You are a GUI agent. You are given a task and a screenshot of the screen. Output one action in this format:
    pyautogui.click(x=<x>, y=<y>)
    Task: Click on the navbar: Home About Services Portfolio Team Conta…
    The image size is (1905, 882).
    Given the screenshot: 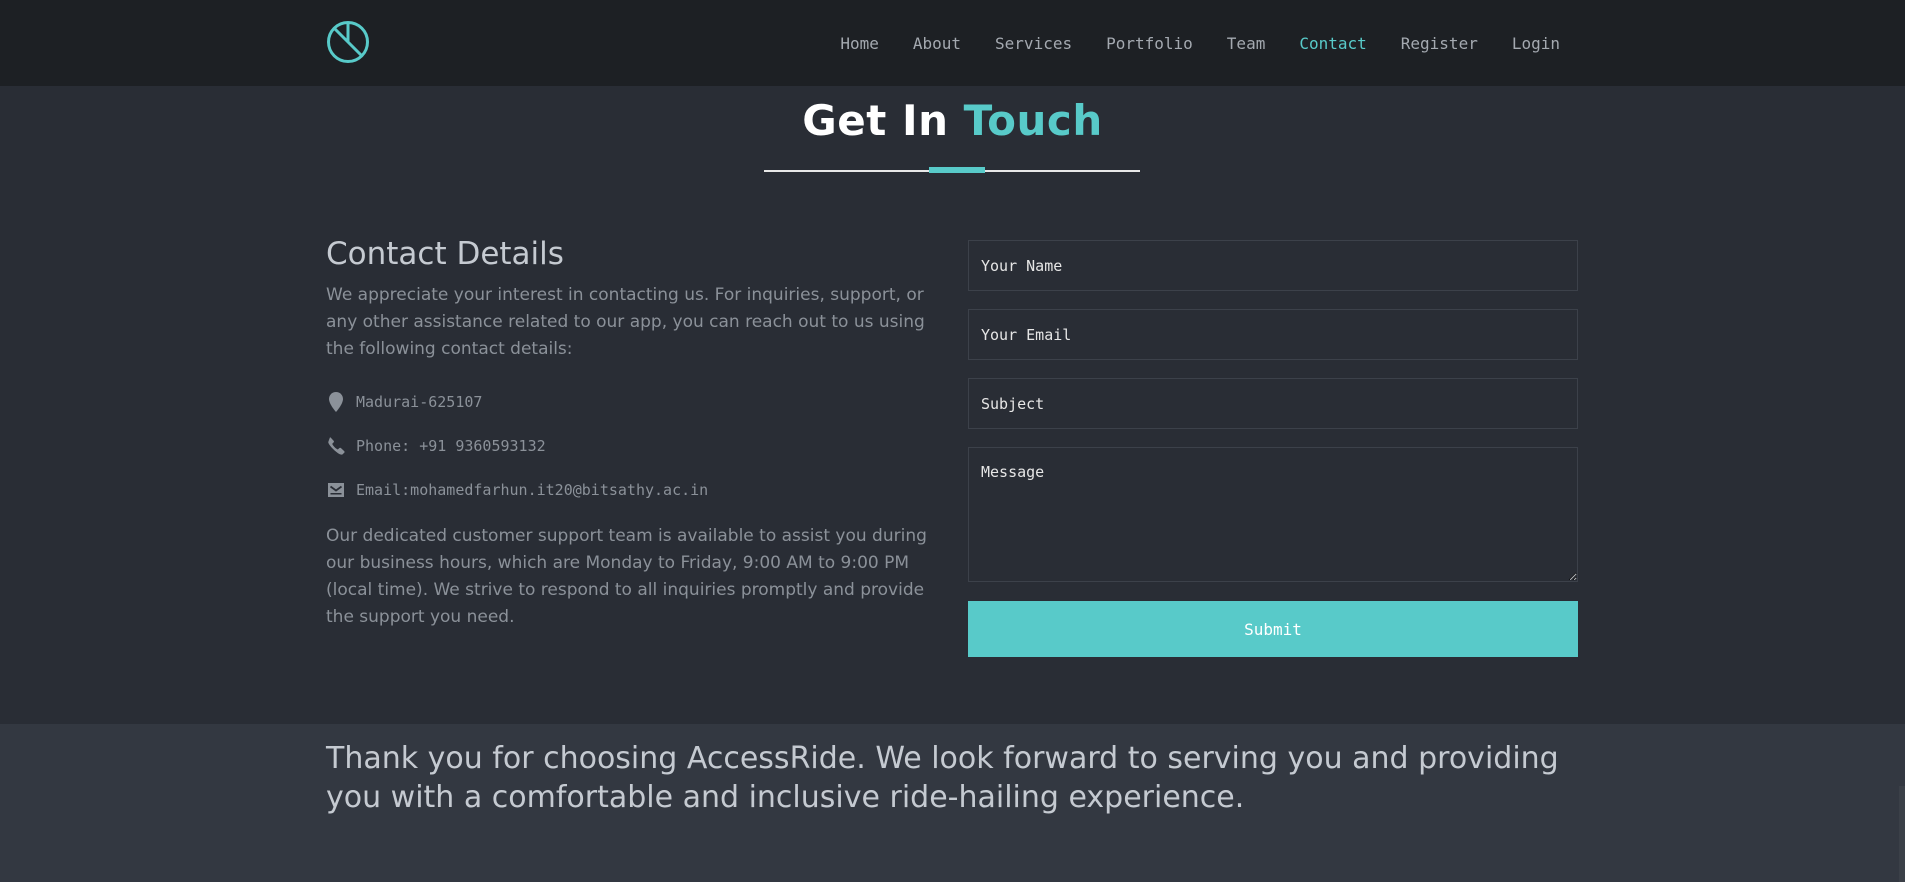 What is the action you would take?
    pyautogui.click(x=952, y=43)
    